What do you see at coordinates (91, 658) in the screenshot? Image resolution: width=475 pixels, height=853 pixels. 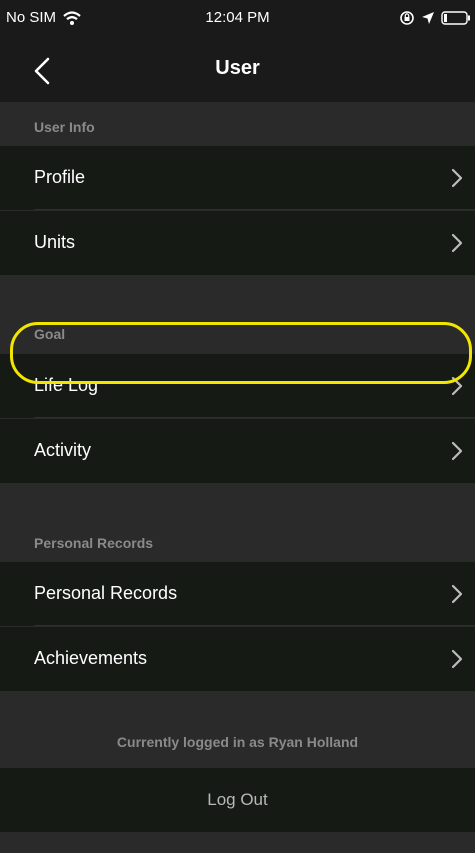 I see `list-item-label: Achievements` at bounding box center [91, 658].